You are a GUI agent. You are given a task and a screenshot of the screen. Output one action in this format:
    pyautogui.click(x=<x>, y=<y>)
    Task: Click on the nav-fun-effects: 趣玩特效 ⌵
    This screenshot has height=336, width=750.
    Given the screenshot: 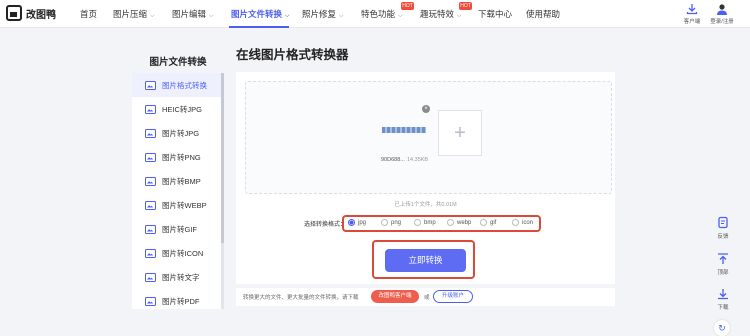 What is the action you would take?
    pyautogui.click(x=441, y=14)
    